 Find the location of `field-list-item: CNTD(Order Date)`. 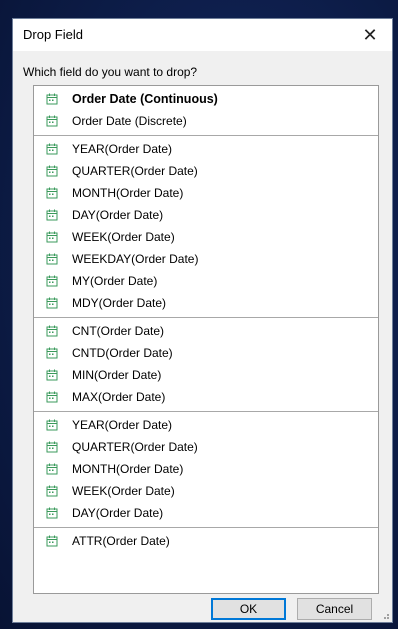

field-list-item: CNTD(Order Date) is located at coordinates (206, 353).